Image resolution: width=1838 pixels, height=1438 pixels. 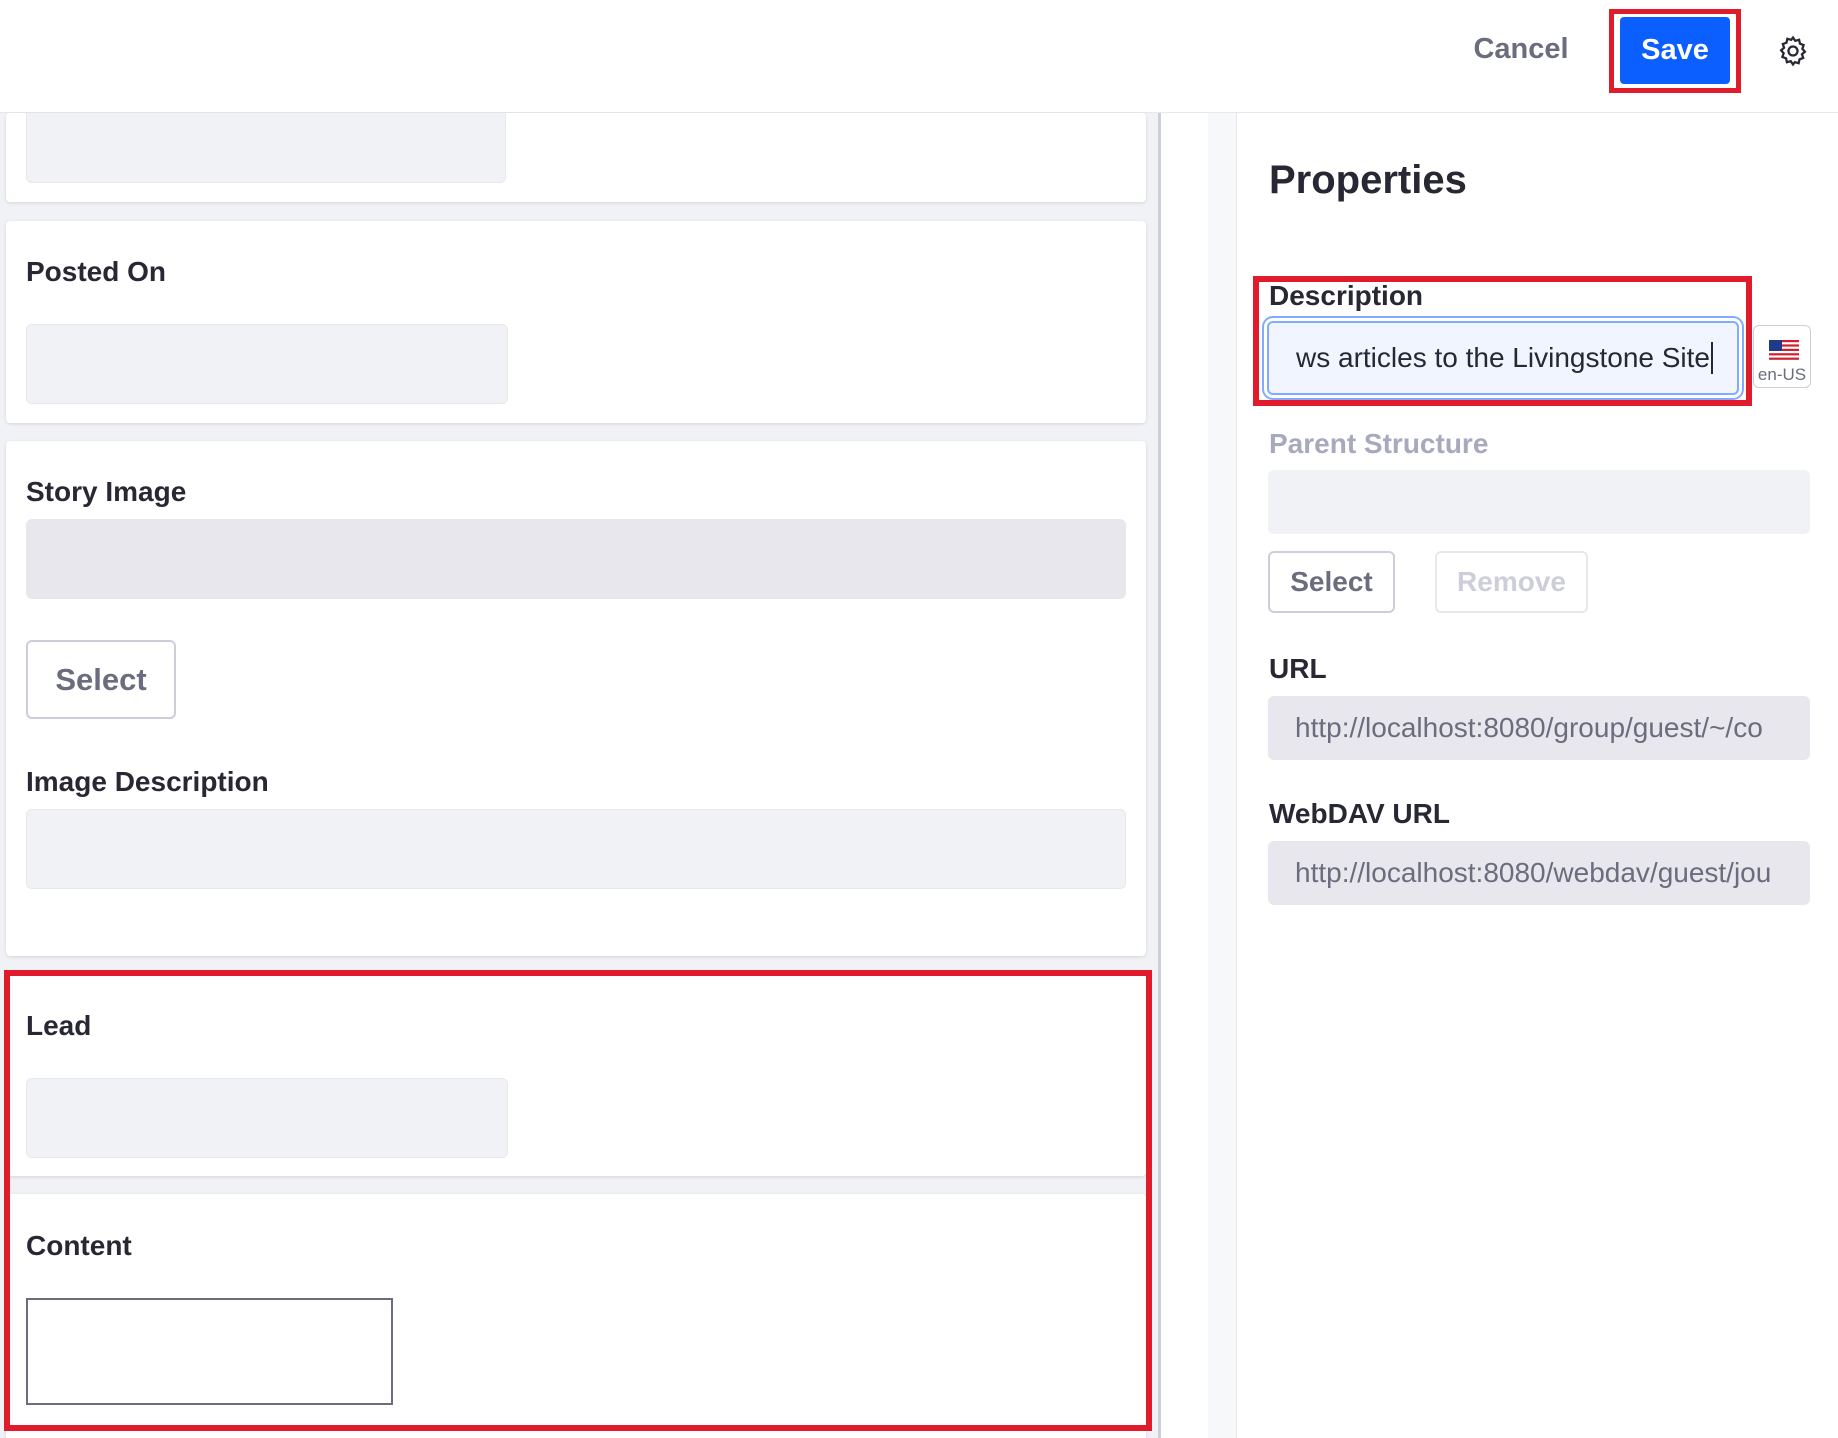 What do you see at coordinates (1675, 50) in the screenshot?
I see `save-button: Save` at bounding box center [1675, 50].